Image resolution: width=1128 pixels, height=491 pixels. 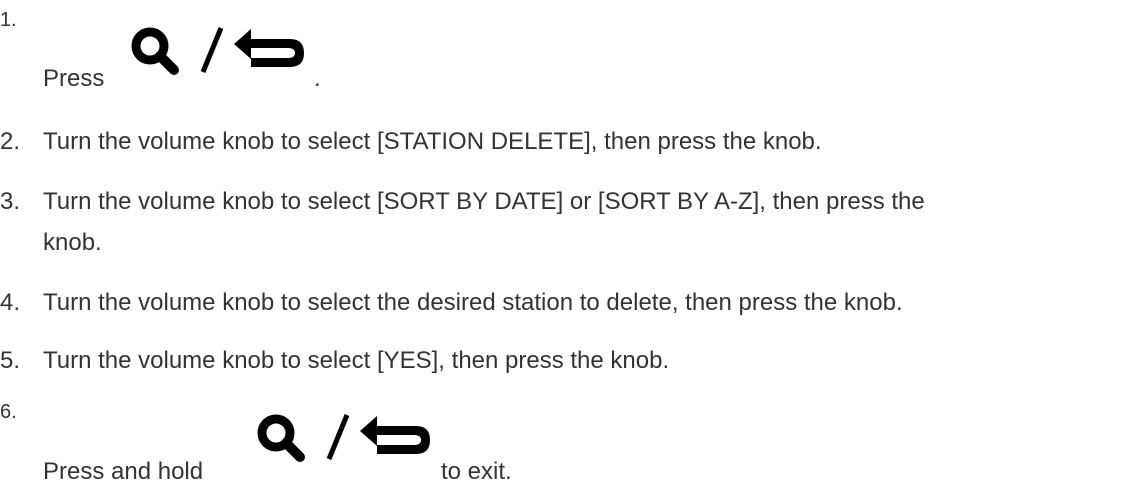 What do you see at coordinates (74, 78) in the screenshot?
I see `step-text: Press` at bounding box center [74, 78].